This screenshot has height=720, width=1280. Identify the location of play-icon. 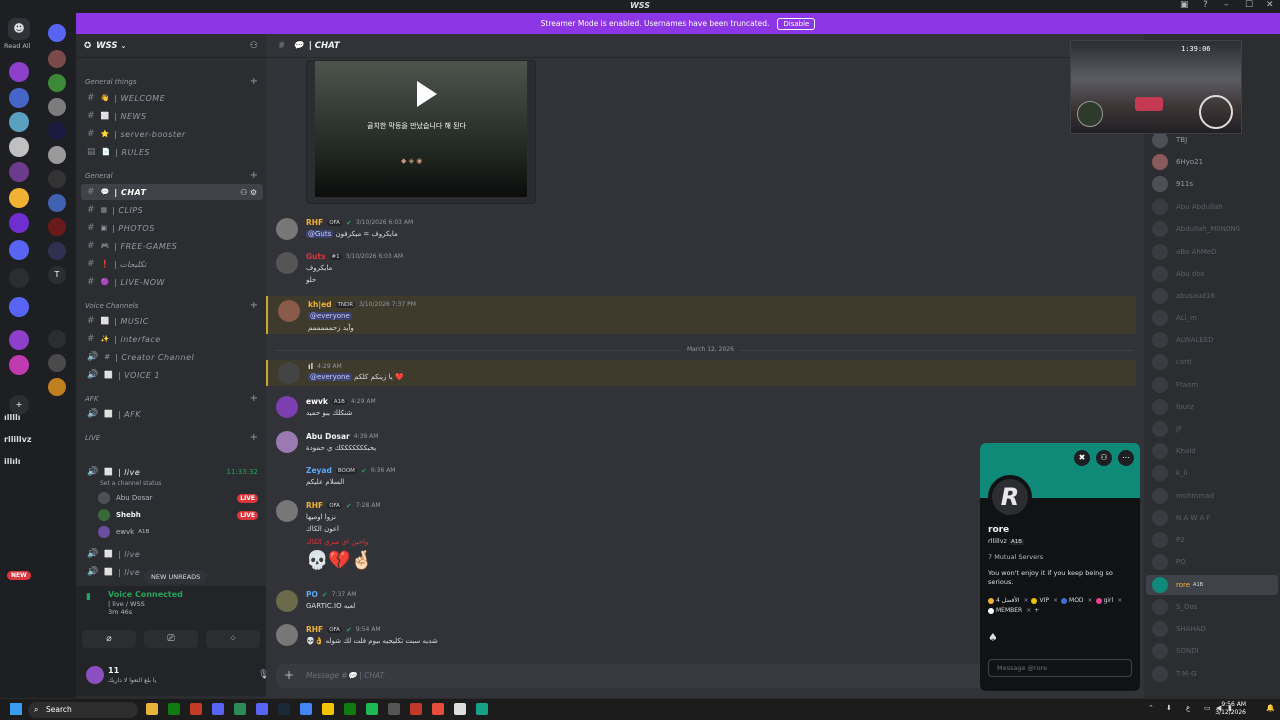
(427, 94).